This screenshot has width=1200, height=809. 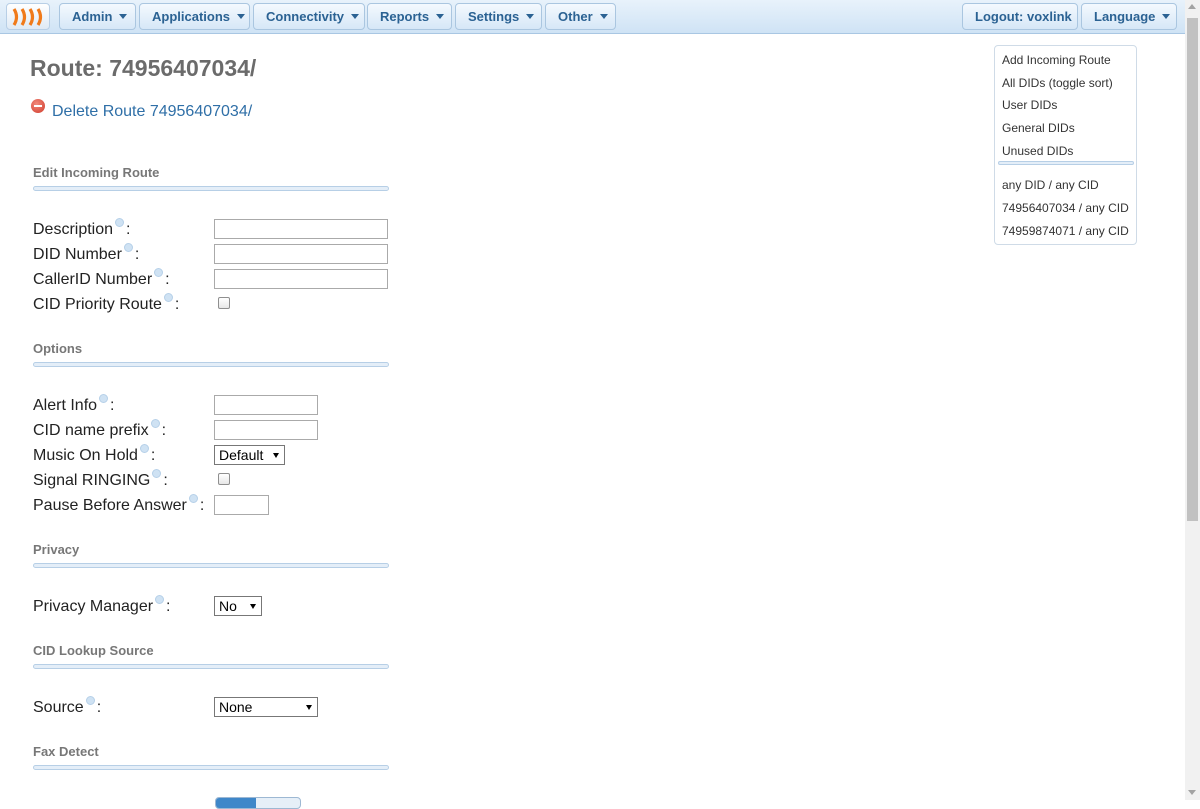 What do you see at coordinates (85, 455) in the screenshot?
I see `label-text: Music On Hold` at bounding box center [85, 455].